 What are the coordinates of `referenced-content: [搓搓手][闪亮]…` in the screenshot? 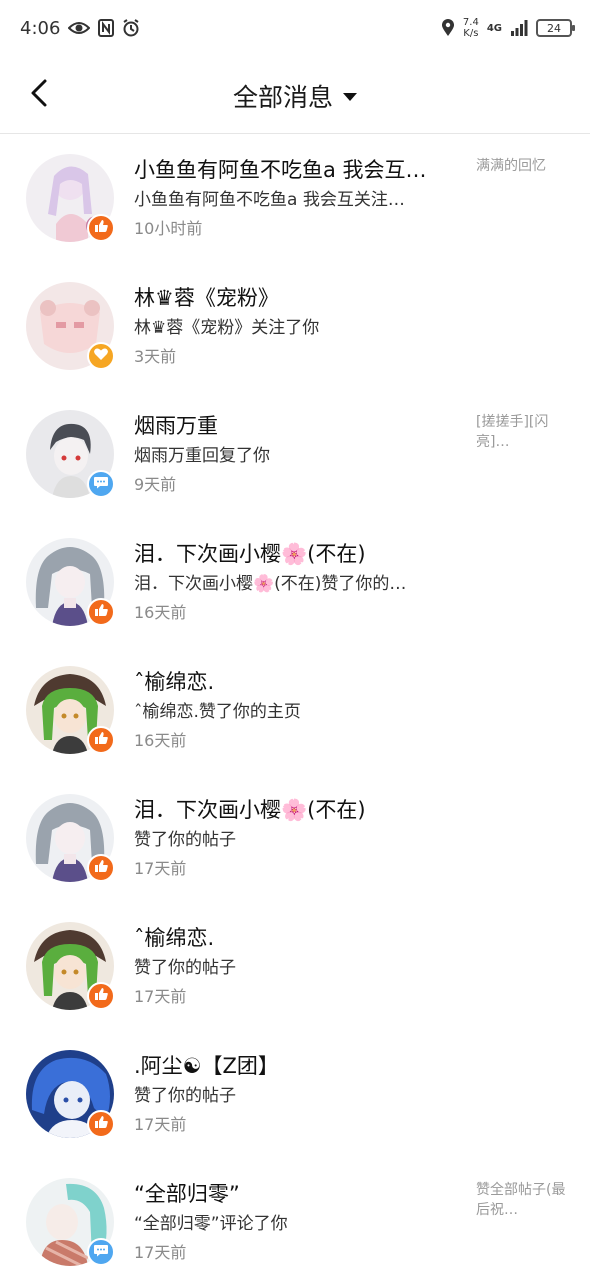 It's located at (522, 432).